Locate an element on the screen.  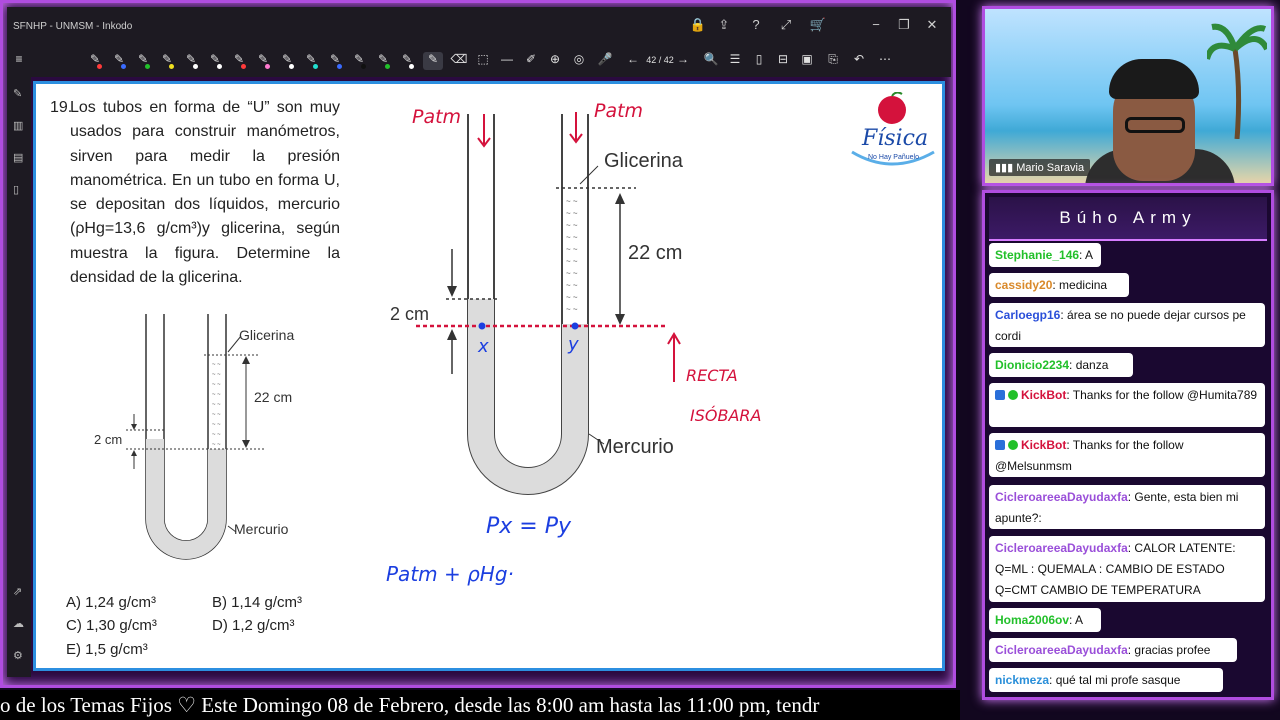
pen-tool-8: ✎ is located at coordinates (263, 61).